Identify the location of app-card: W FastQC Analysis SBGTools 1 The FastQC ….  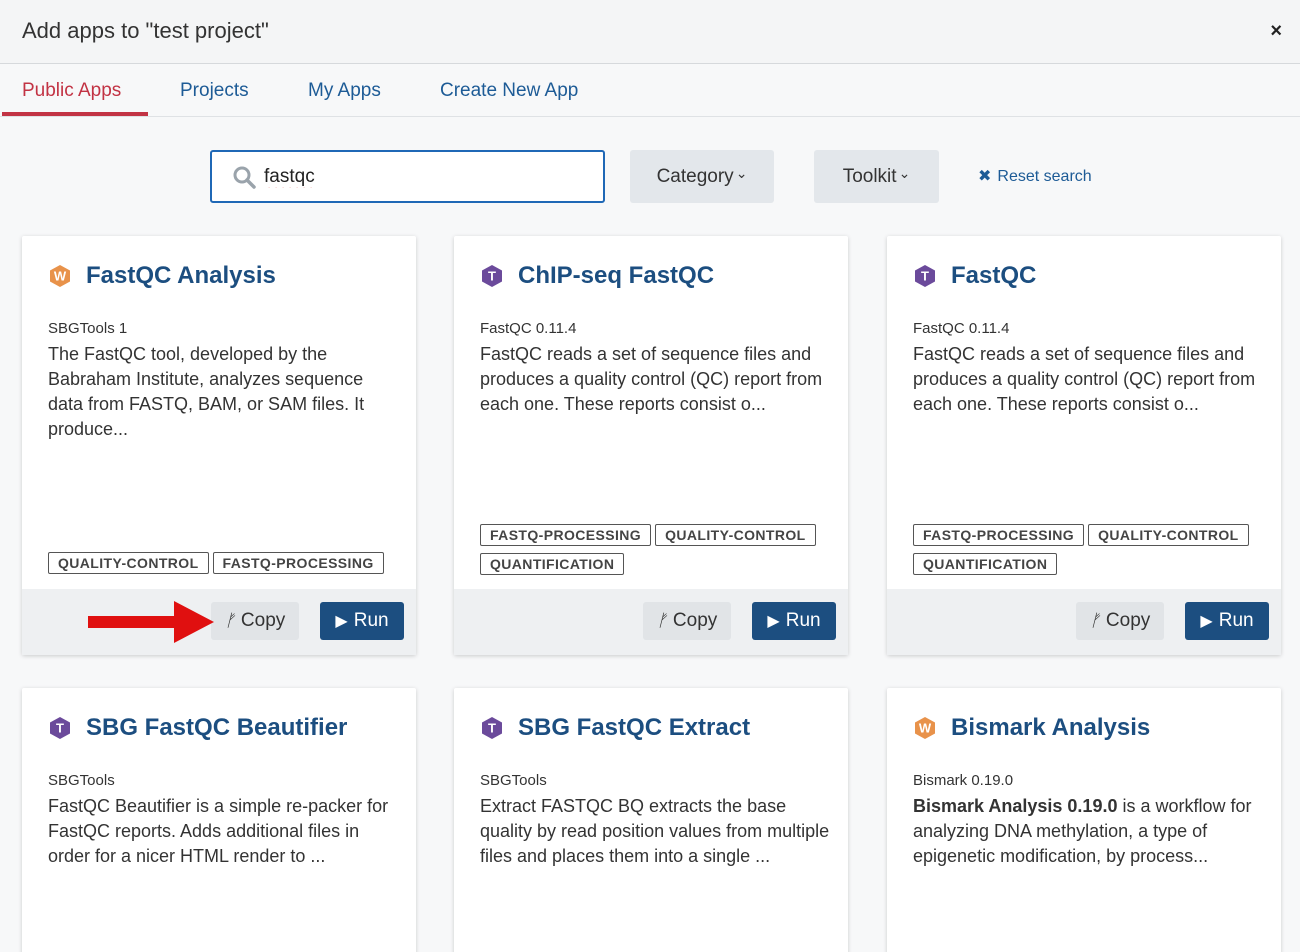
(219, 445).